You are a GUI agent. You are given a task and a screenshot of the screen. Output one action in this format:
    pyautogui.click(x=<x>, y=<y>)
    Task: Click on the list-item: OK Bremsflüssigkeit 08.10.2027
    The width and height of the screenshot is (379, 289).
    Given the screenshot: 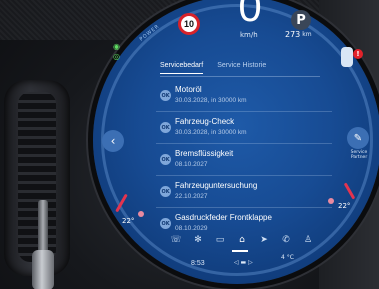 What is the action you would take?
    pyautogui.click(x=244, y=160)
    